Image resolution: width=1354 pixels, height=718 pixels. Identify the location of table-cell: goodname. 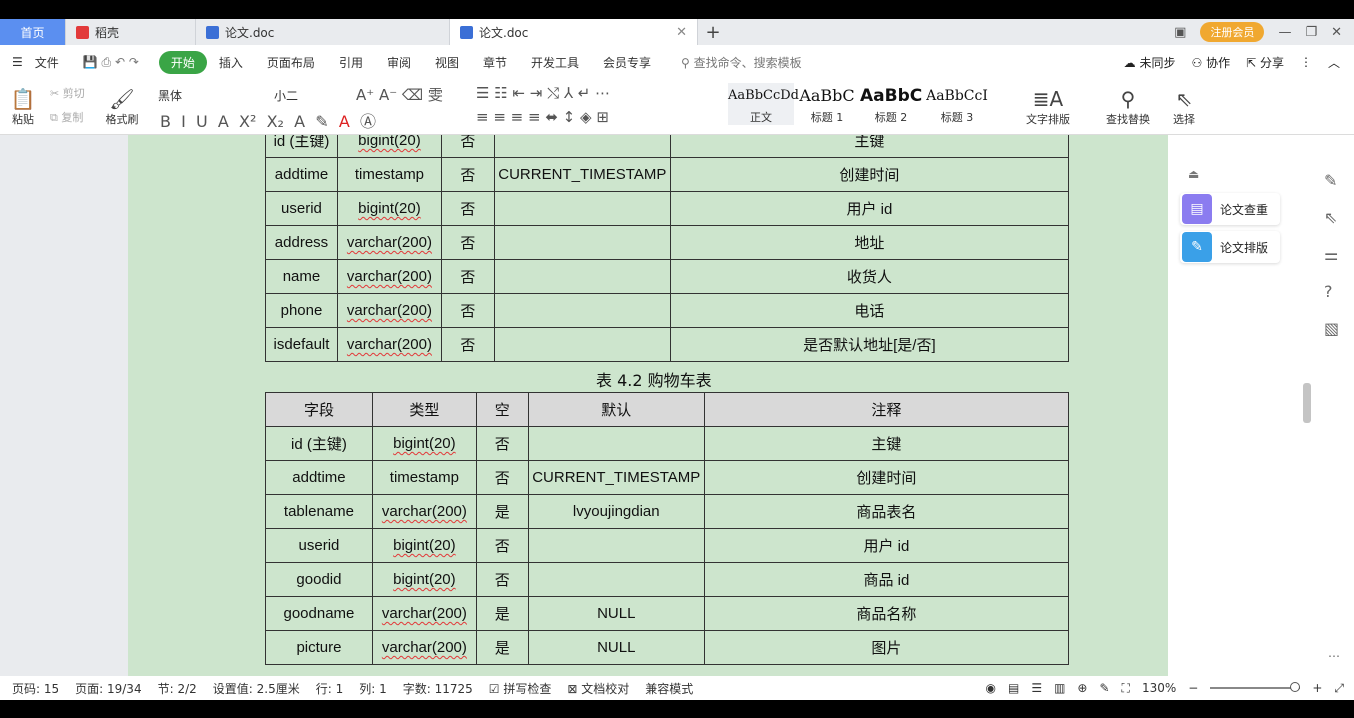
(319, 613).